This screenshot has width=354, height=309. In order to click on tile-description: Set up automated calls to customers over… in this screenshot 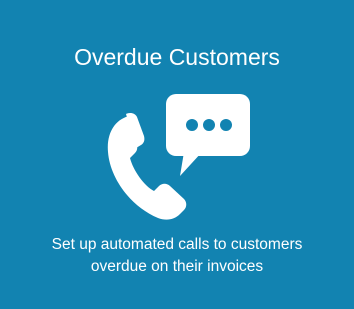, I will do `click(177, 256)`.